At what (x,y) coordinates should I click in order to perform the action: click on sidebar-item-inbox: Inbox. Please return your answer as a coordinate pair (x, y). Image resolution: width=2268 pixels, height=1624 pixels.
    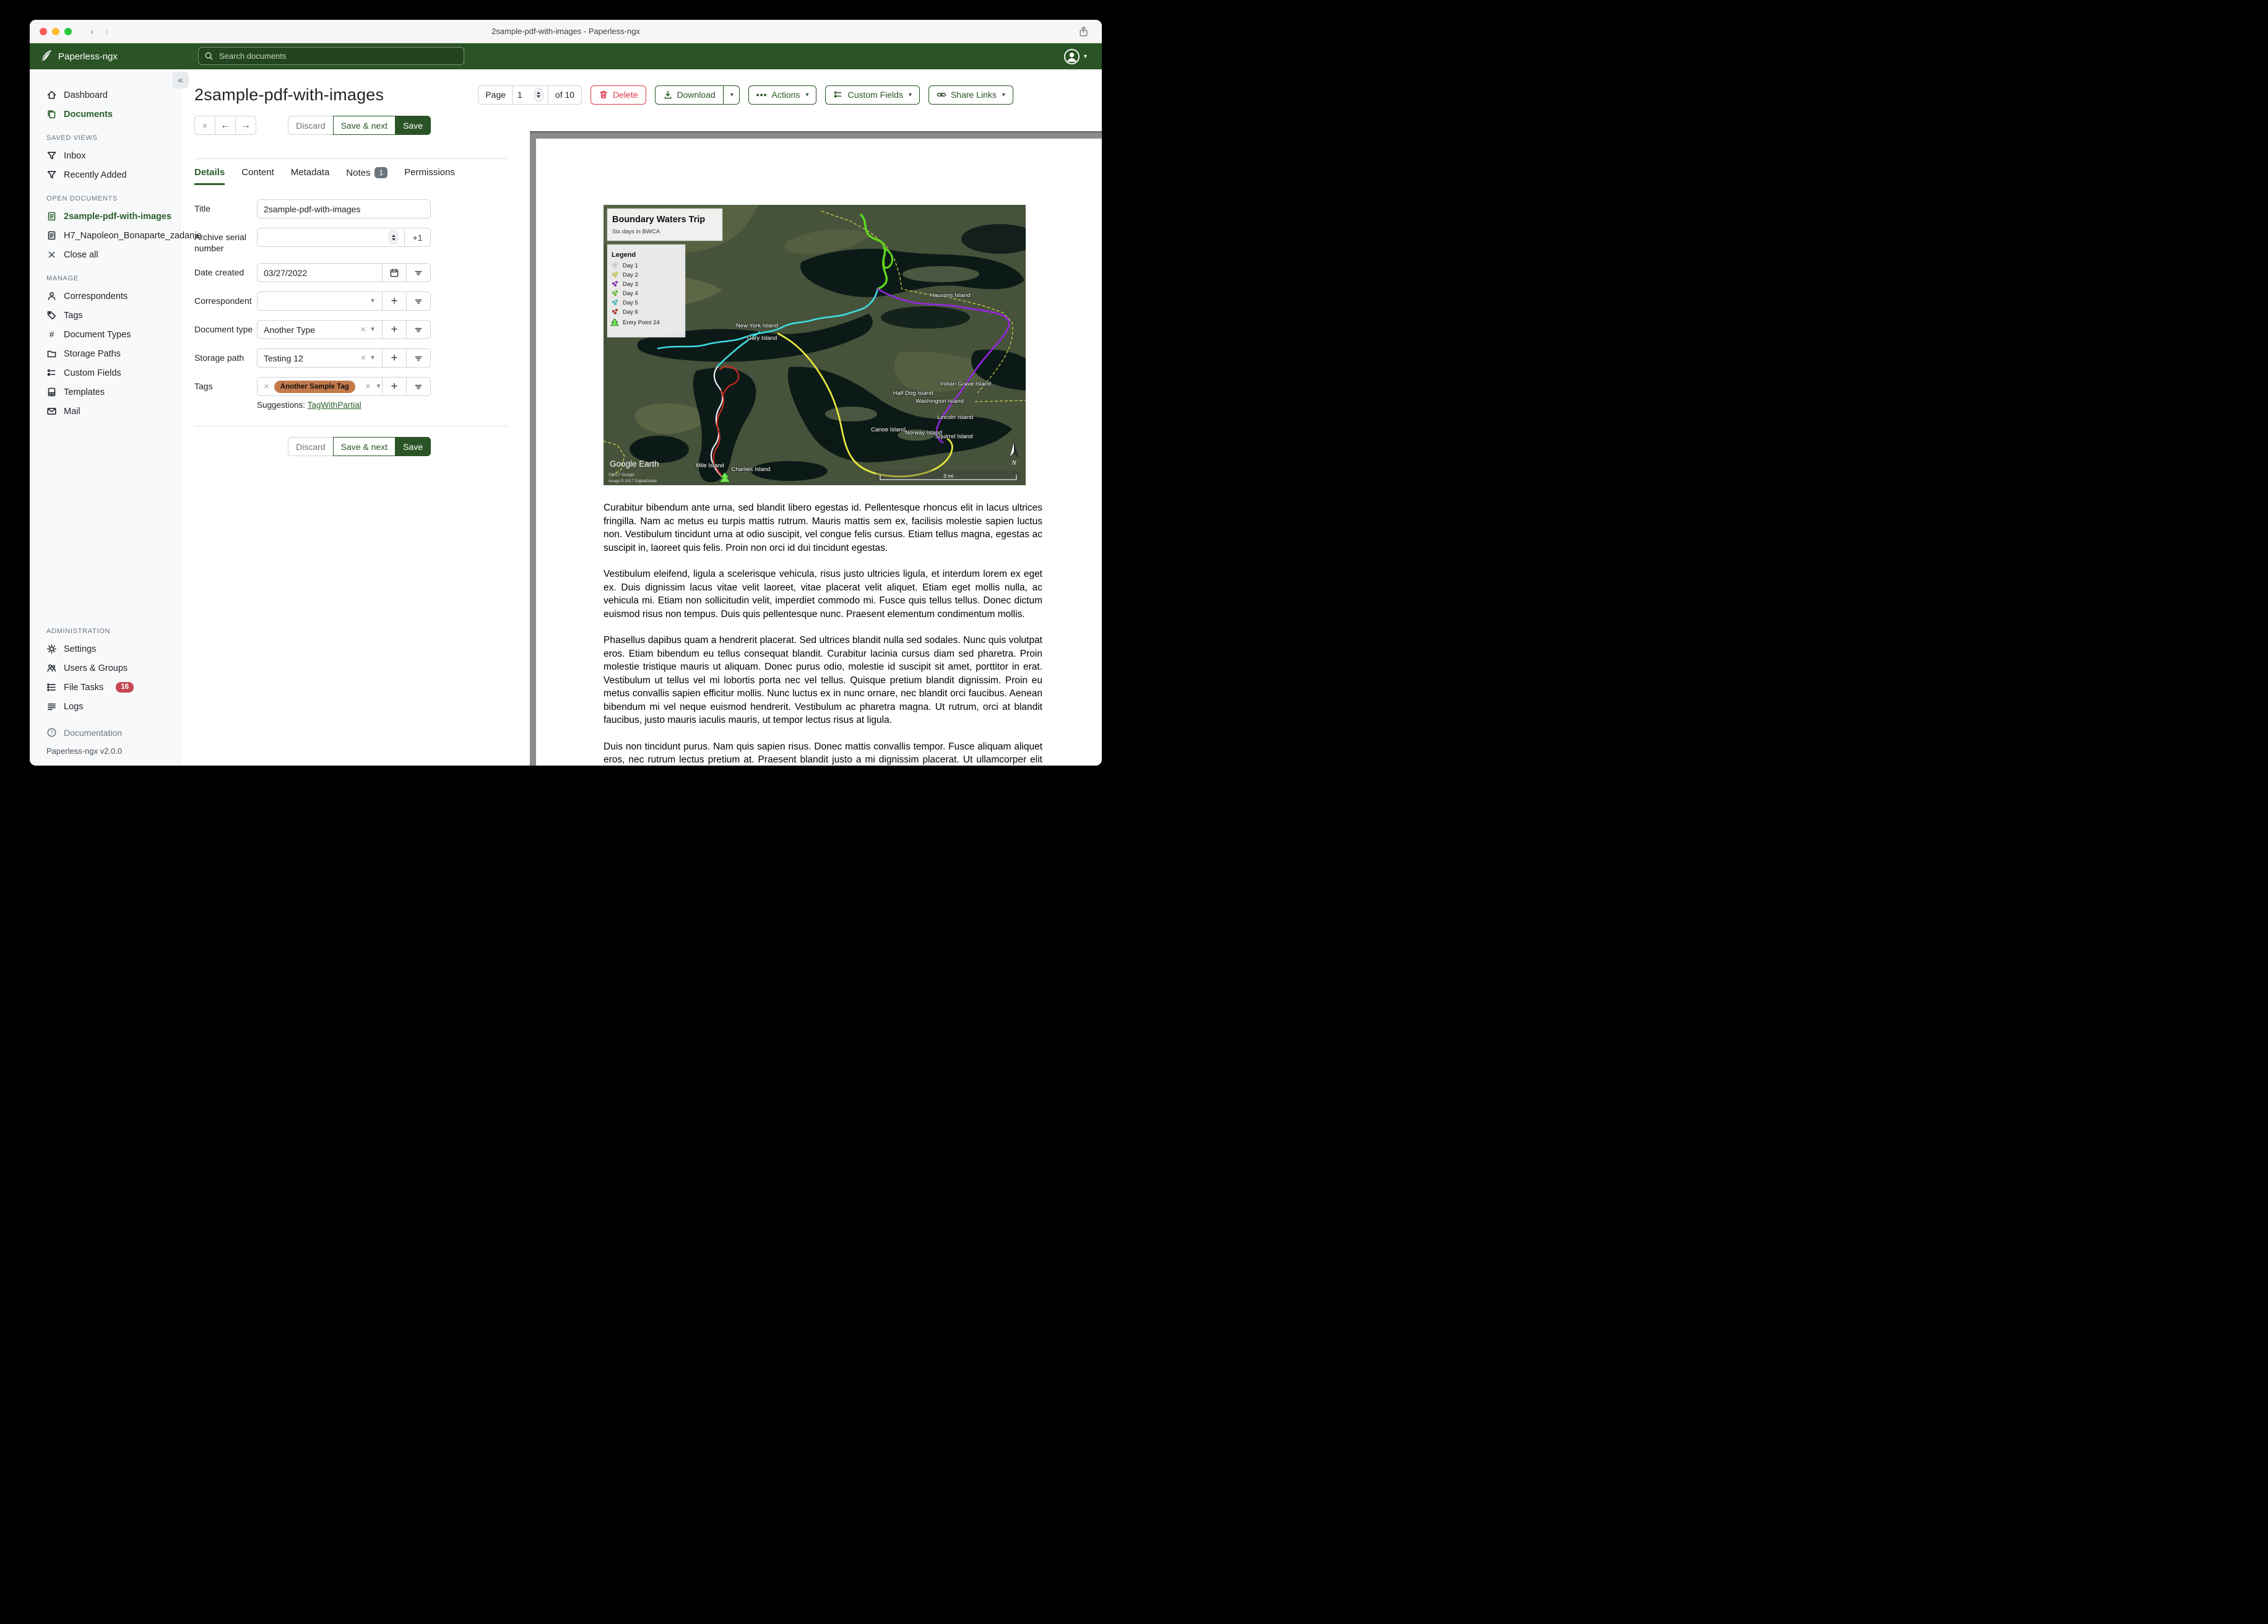
    Looking at the image, I should click on (105, 155).